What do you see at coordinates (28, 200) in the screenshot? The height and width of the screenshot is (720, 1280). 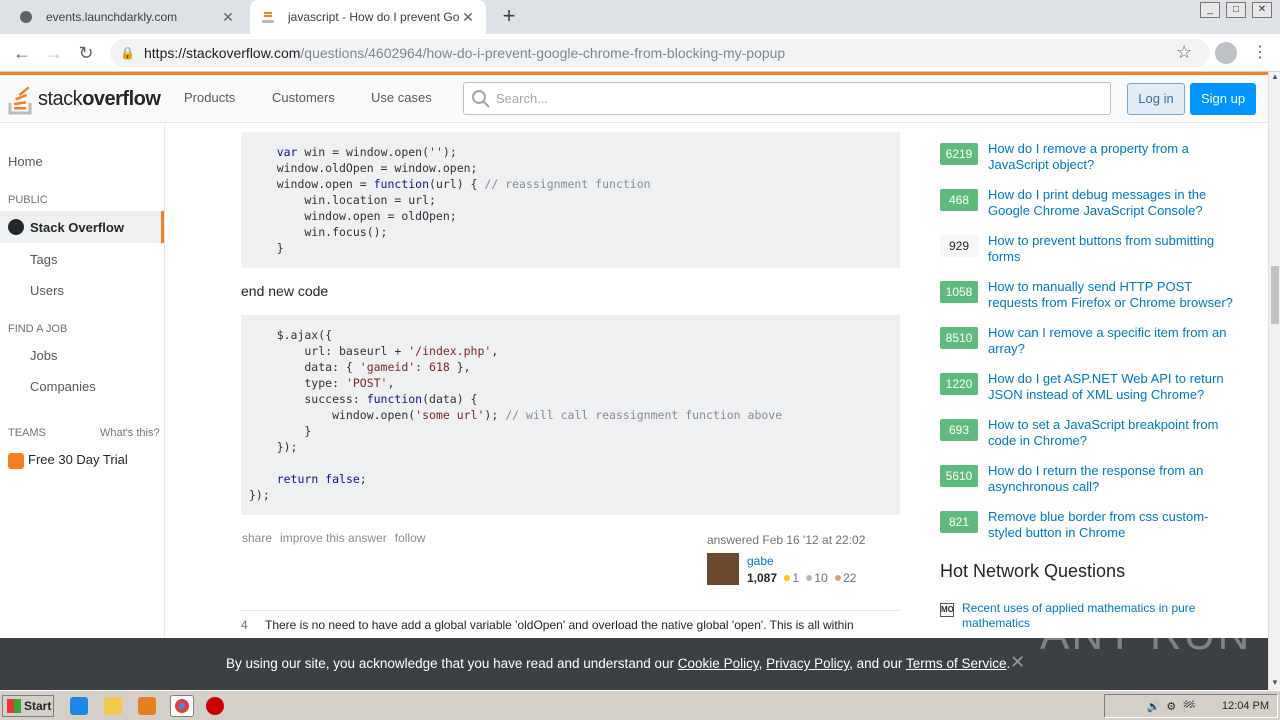 I see `nav-section-public: PUBLIC` at bounding box center [28, 200].